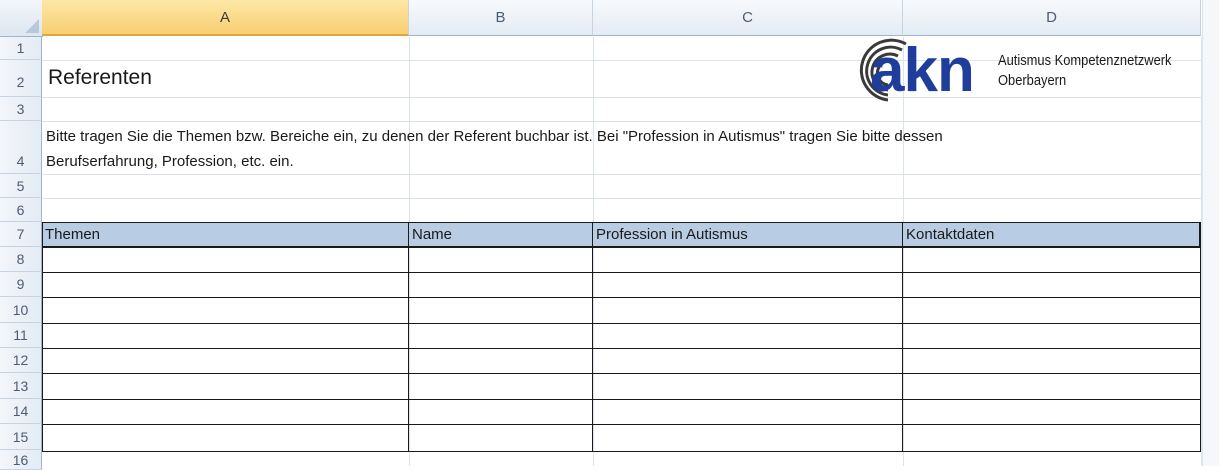  I want to click on select-all-triangle-icon, so click(32, 26).